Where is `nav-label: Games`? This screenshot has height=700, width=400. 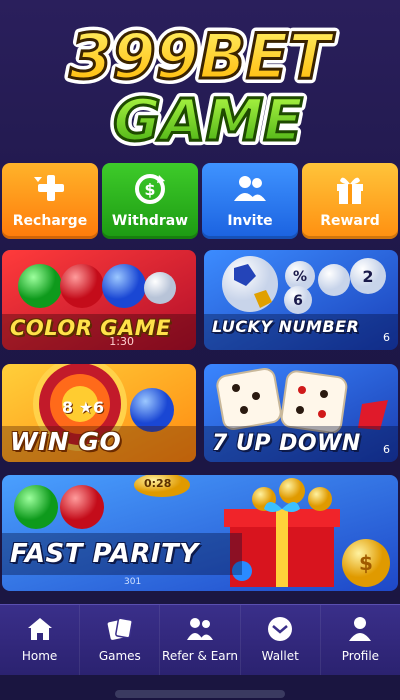
nav-label: Games is located at coordinates (119, 656).